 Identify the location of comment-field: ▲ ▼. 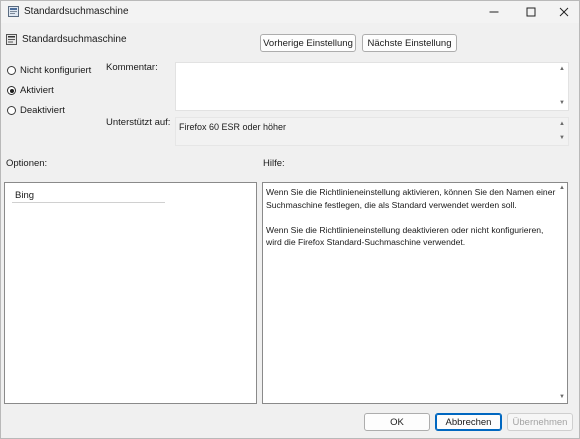
(372, 86).